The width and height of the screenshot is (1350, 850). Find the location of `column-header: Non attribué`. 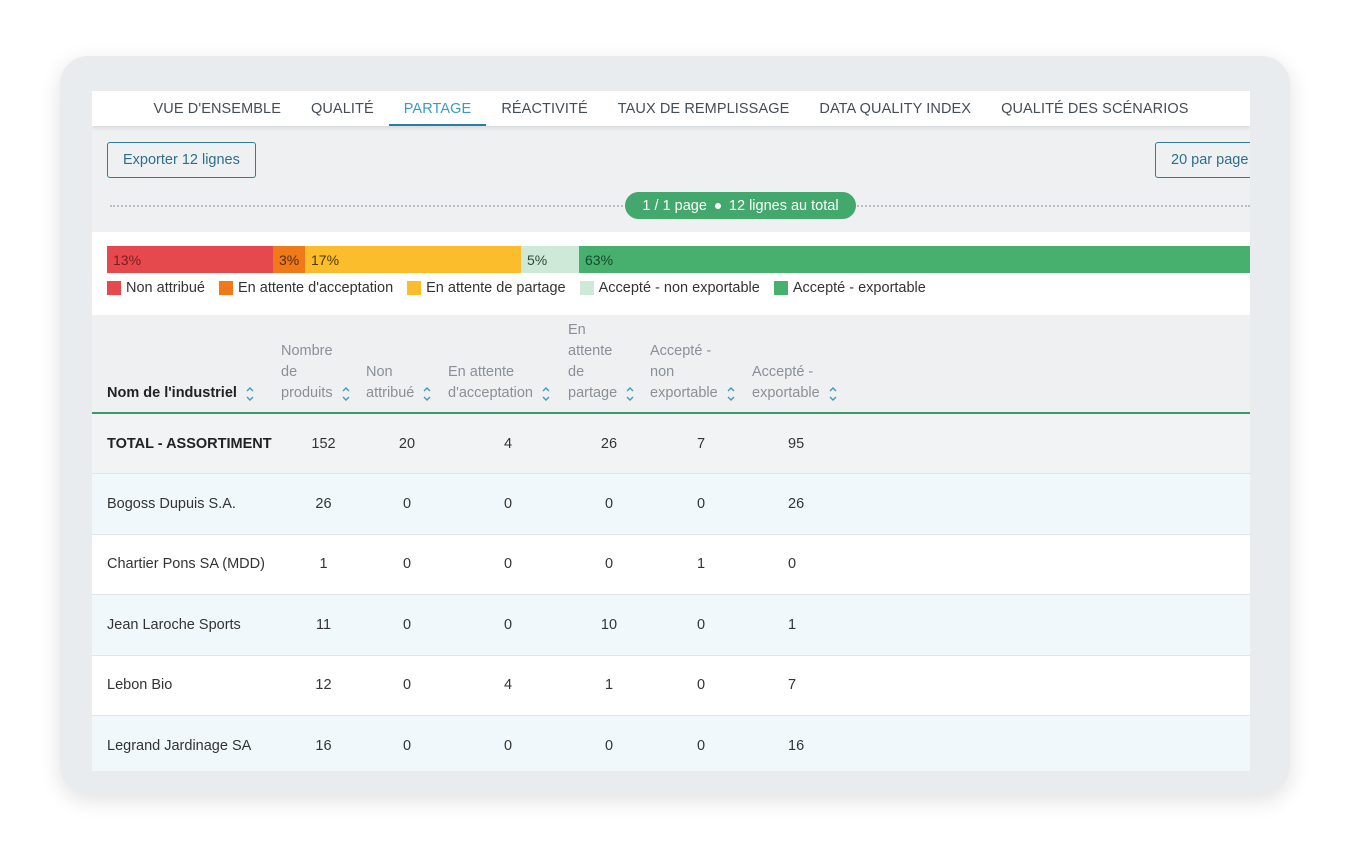

column-header: Non attribué is located at coordinates (407, 364).